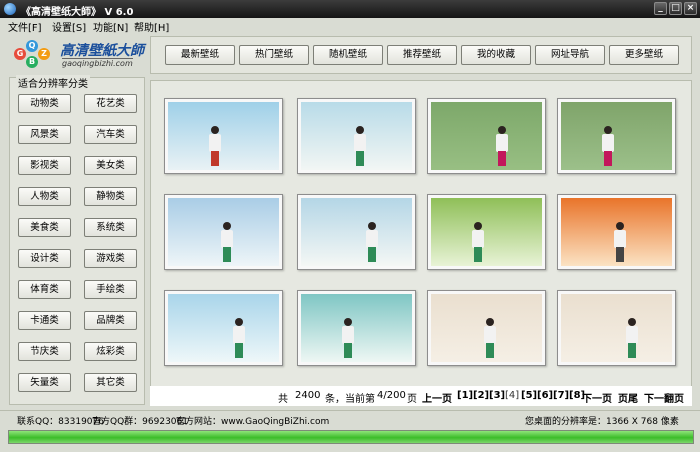  Describe the element at coordinates (465, 395) in the screenshot. I see `pager-page-link: [1]` at that location.